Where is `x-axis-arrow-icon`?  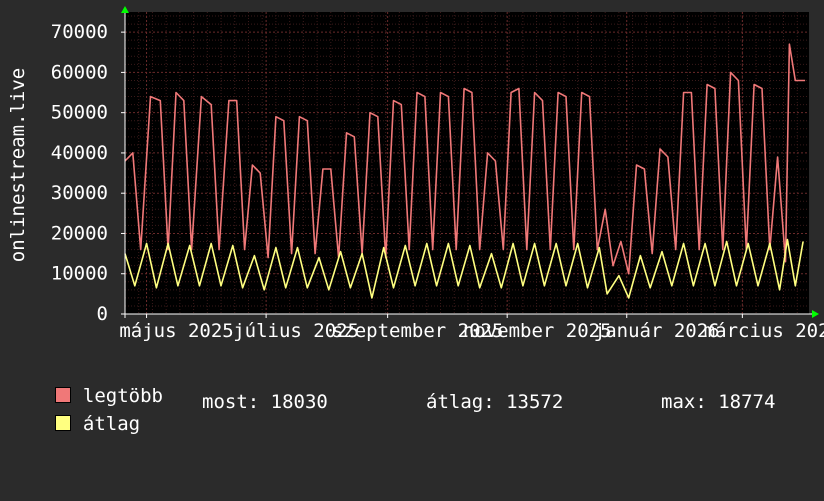
x-axis-arrow-icon is located at coordinates (815, 314).